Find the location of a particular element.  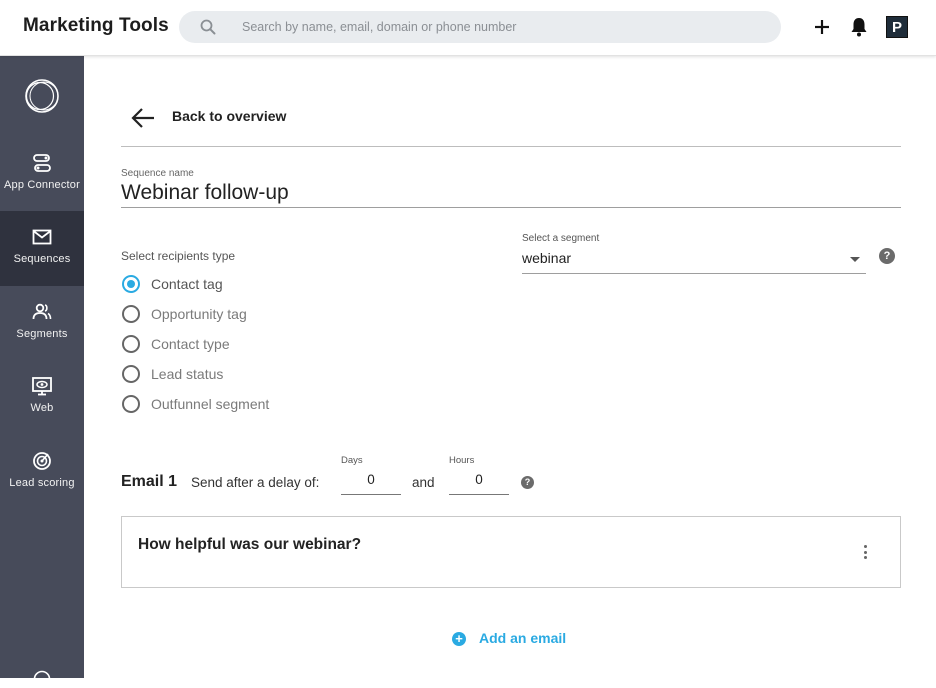

days-input: 0 is located at coordinates (371, 482).